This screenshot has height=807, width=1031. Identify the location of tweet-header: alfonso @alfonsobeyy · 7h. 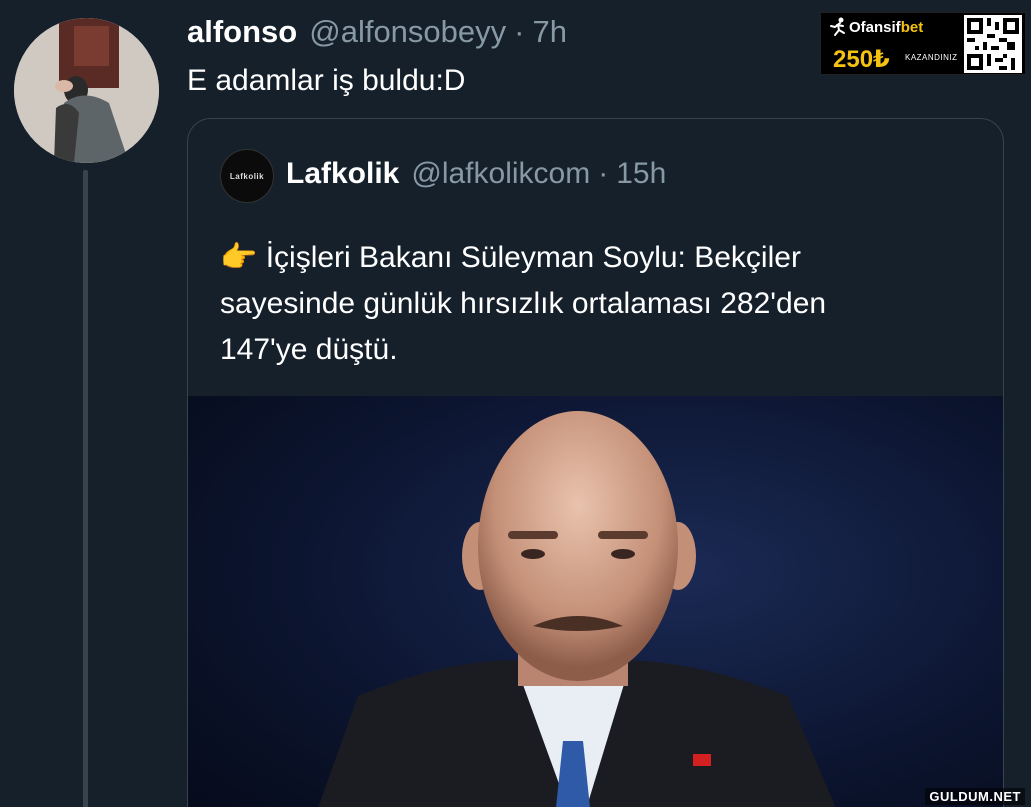
(377, 32).